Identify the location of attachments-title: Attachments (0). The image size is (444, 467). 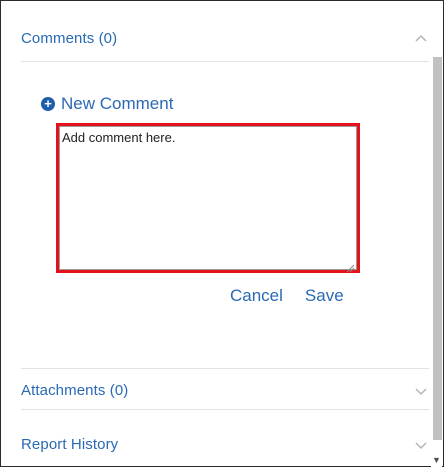
(75, 390).